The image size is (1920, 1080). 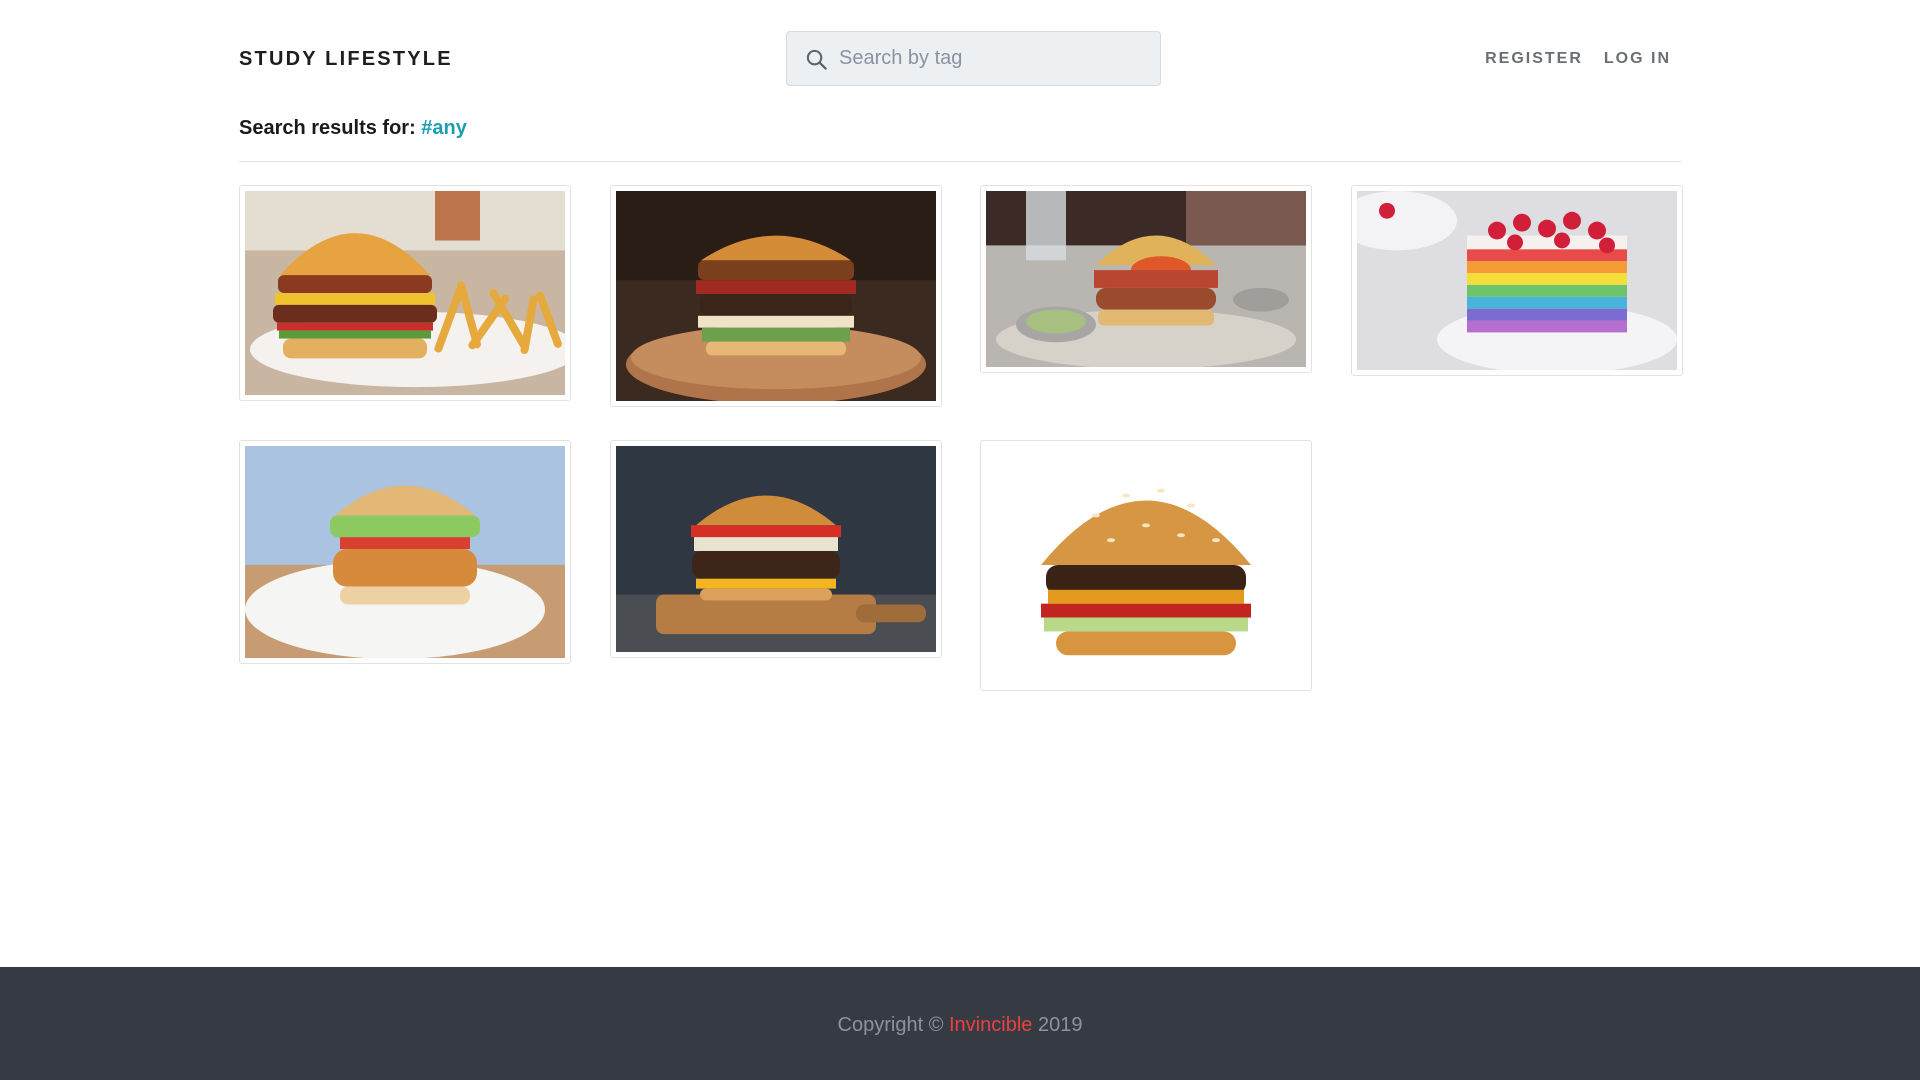 I want to click on gallery-card-burger-fries, so click(x=405, y=293).